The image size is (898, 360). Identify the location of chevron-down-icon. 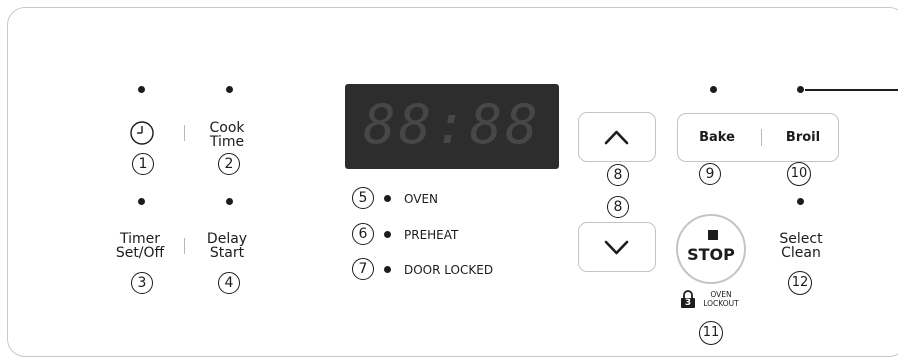
(616, 247).